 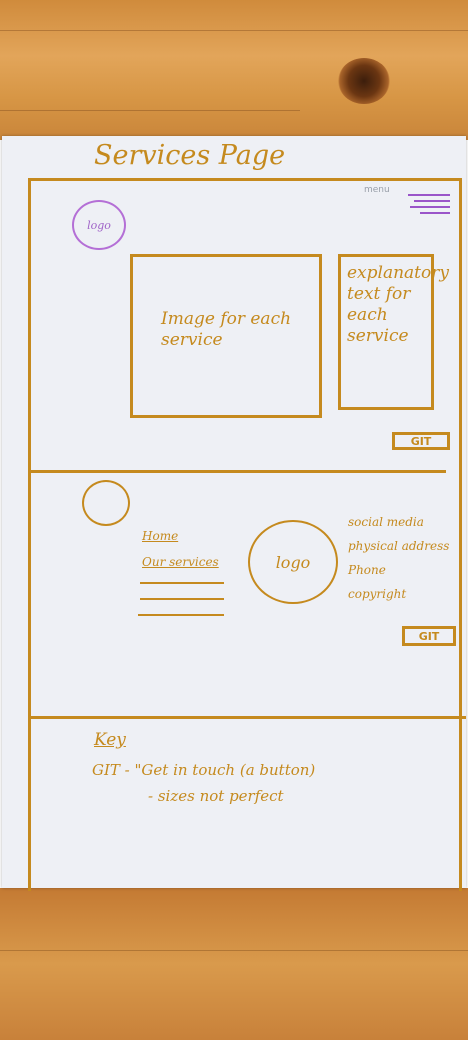 I want to click on header-logo-label: logo, so click(x=99, y=225).